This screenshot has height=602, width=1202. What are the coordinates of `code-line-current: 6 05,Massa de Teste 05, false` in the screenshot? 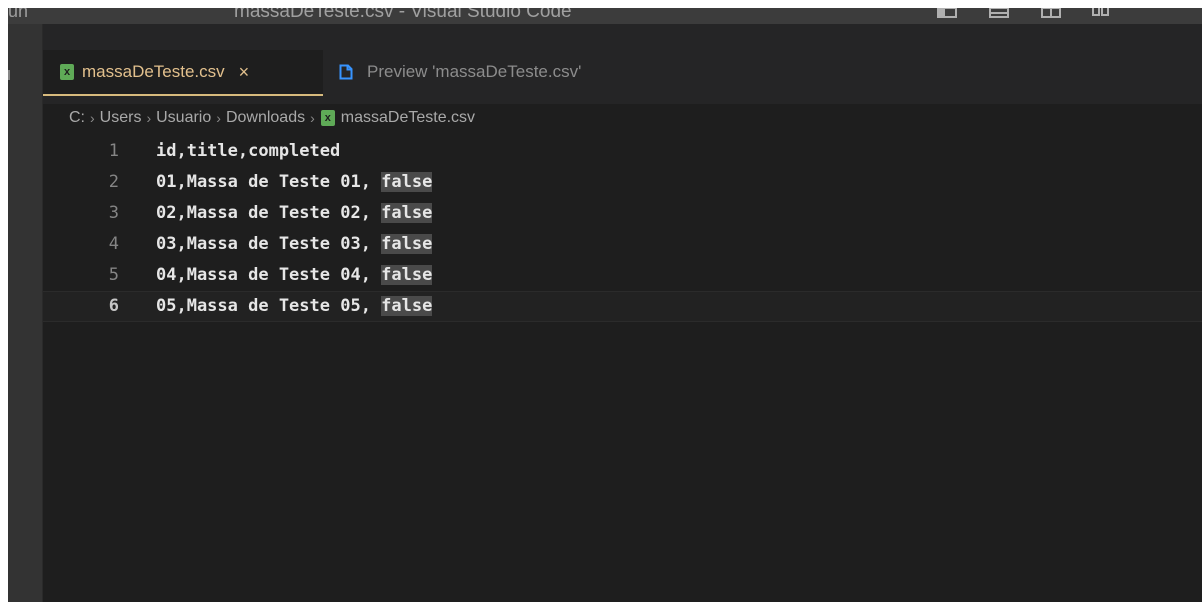 It's located at (622, 306).